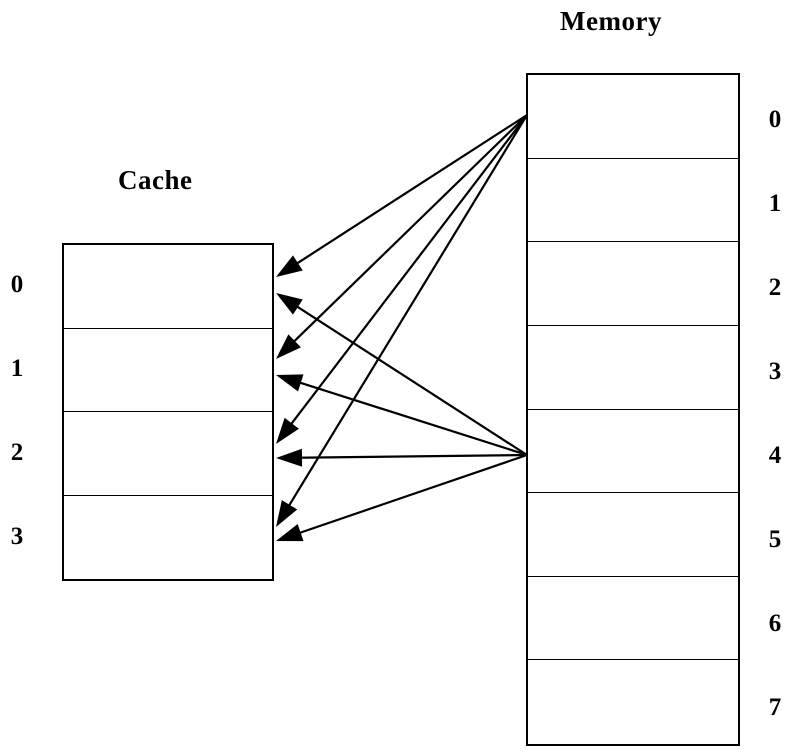 Image resolution: width=798 pixels, height=755 pixels. I want to click on memory-index-label-4: 4, so click(775, 455).